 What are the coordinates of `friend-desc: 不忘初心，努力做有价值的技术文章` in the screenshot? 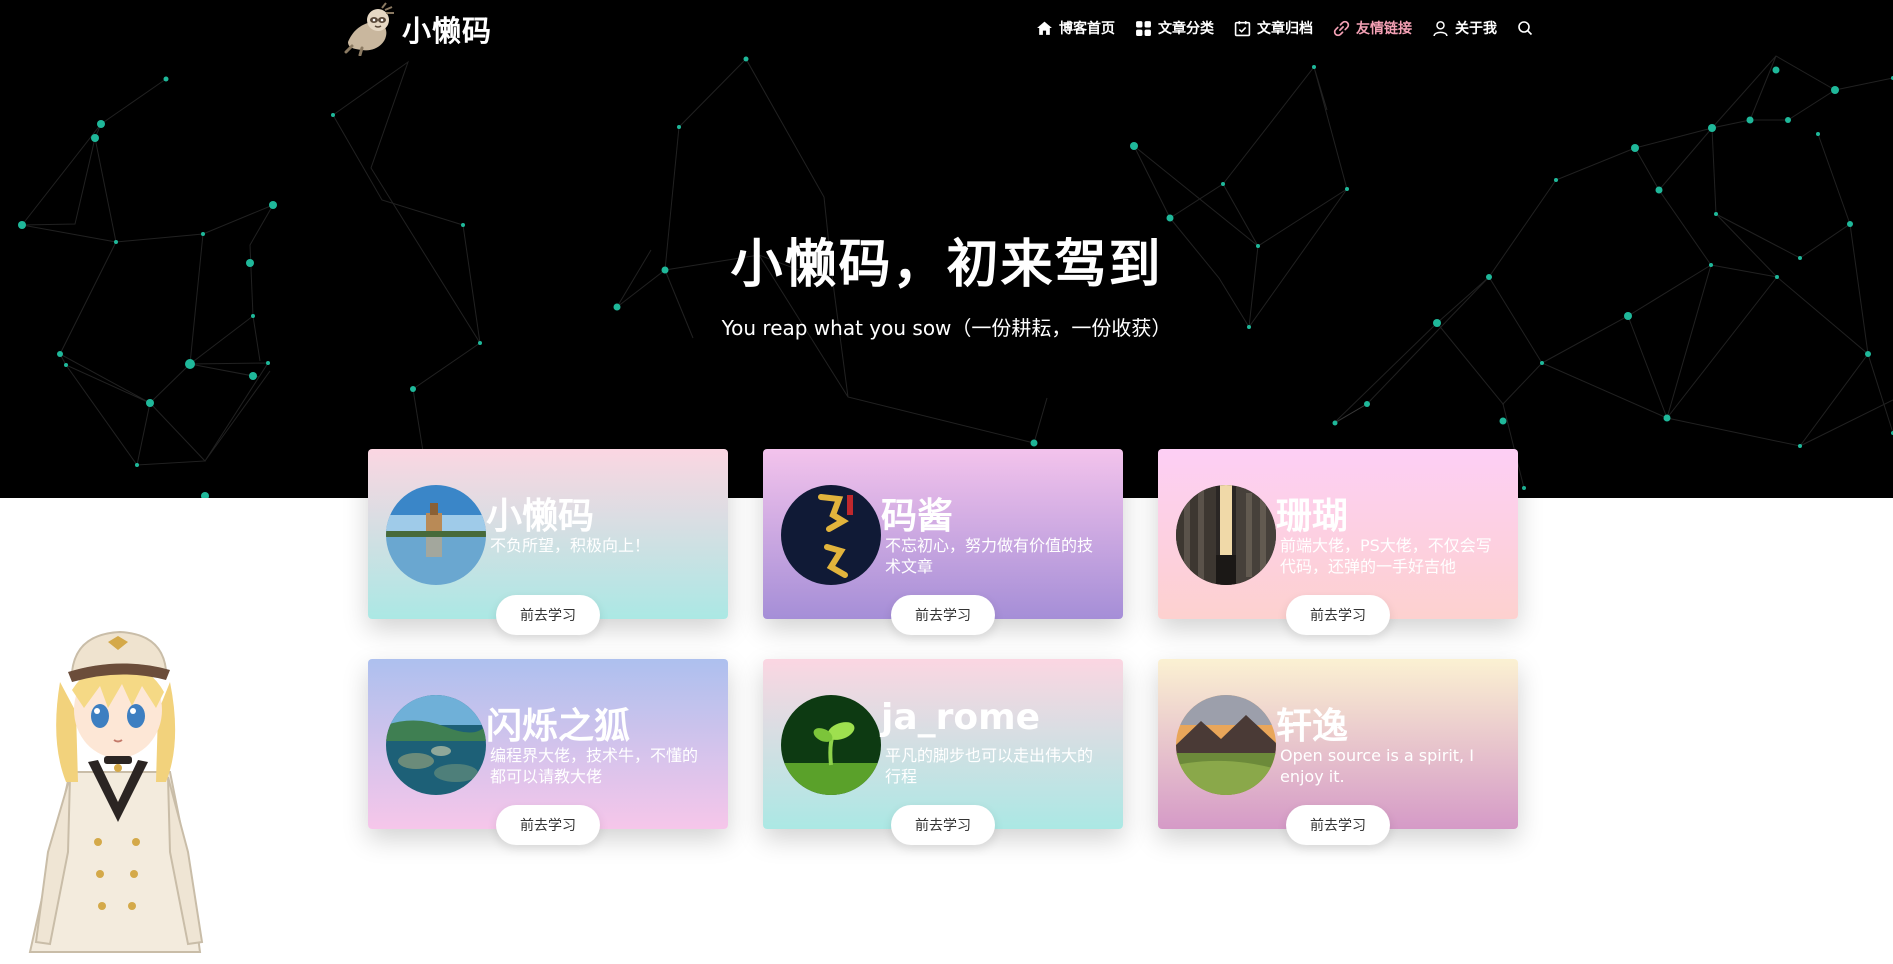 It's located at (989, 556).